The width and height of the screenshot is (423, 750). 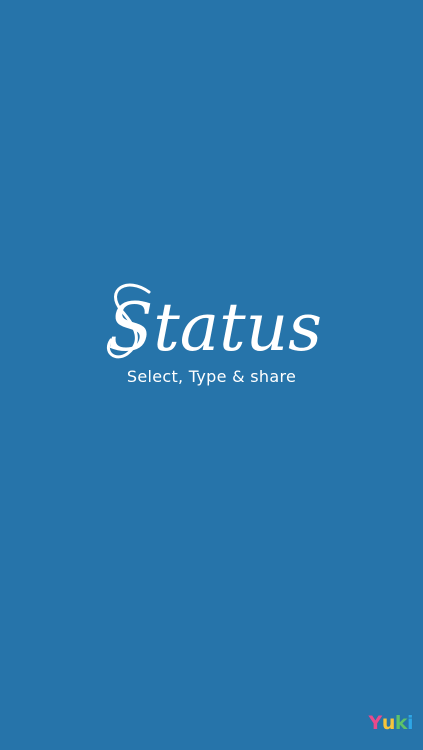 What do you see at coordinates (388, 723) in the screenshot?
I see `developer-logo-letter: u` at bounding box center [388, 723].